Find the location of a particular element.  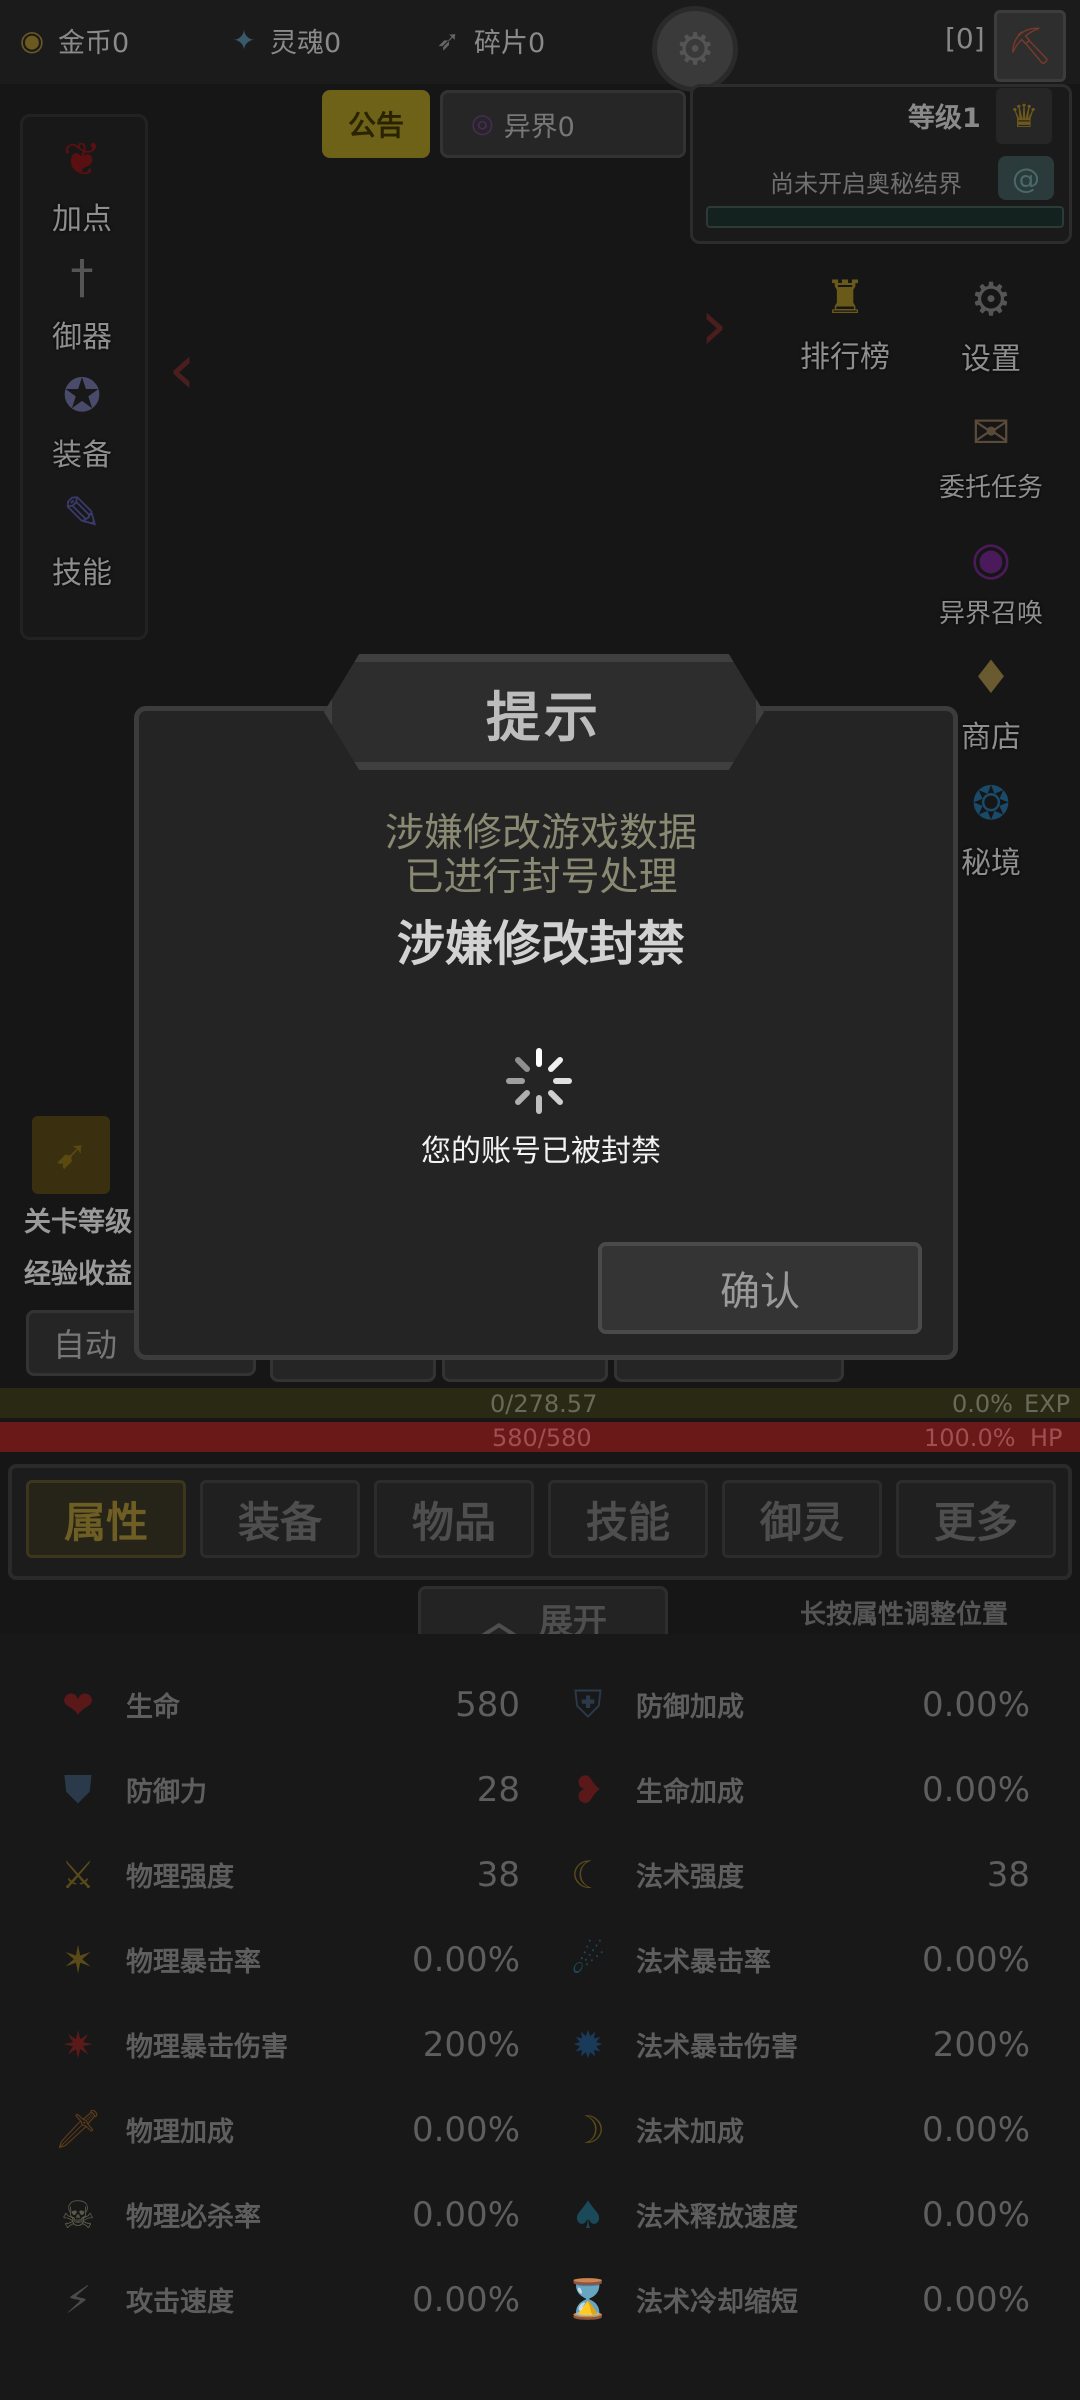

ban-toast: 您的账号已被封禁 is located at coordinates (541, 1151).